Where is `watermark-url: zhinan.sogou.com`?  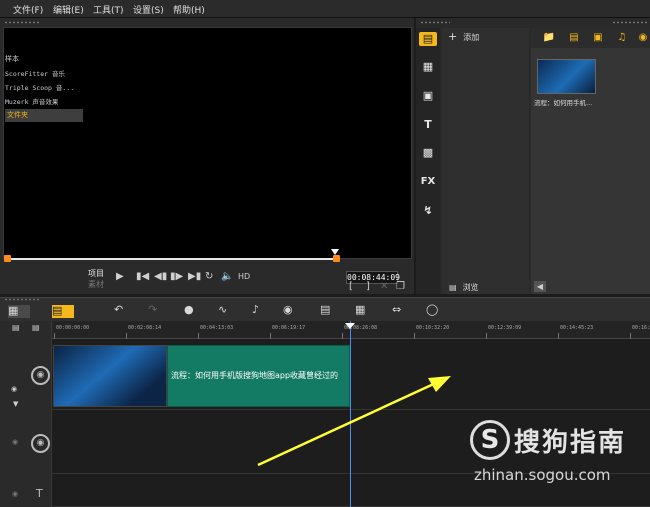
watermark-url: zhinan.sogou.com is located at coordinates (542, 475).